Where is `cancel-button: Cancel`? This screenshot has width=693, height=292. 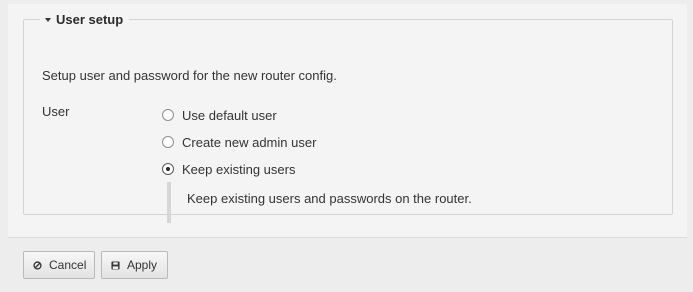
cancel-button: Cancel is located at coordinates (59, 265).